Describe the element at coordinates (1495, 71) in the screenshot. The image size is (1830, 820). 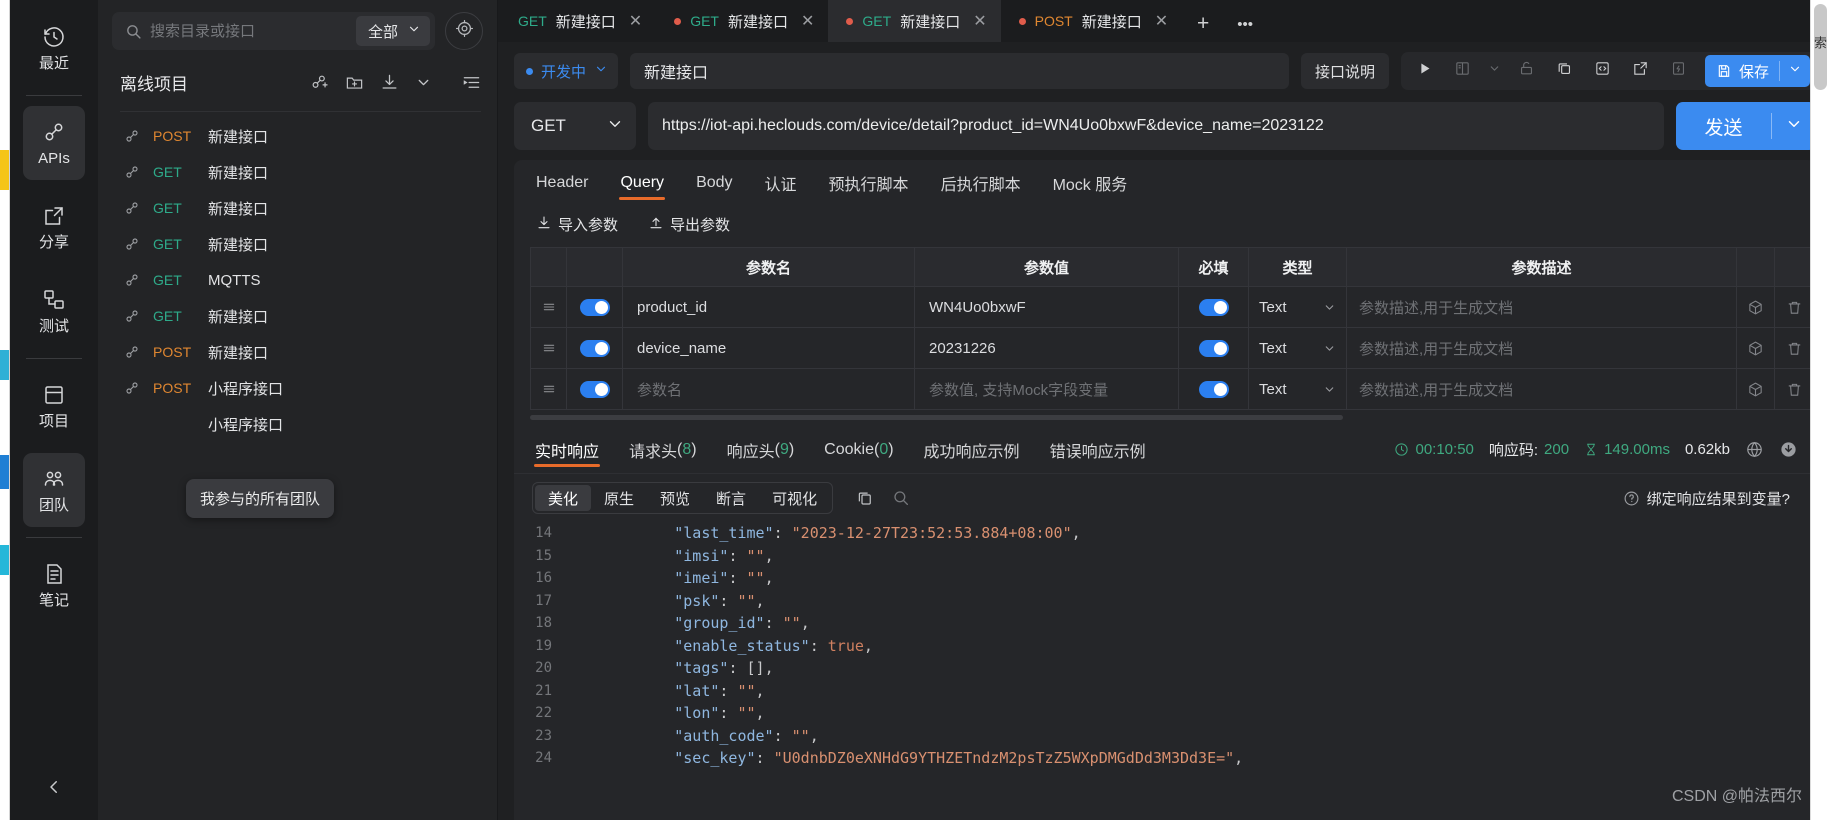
I see `toolbar-dropdown-button` at that location.